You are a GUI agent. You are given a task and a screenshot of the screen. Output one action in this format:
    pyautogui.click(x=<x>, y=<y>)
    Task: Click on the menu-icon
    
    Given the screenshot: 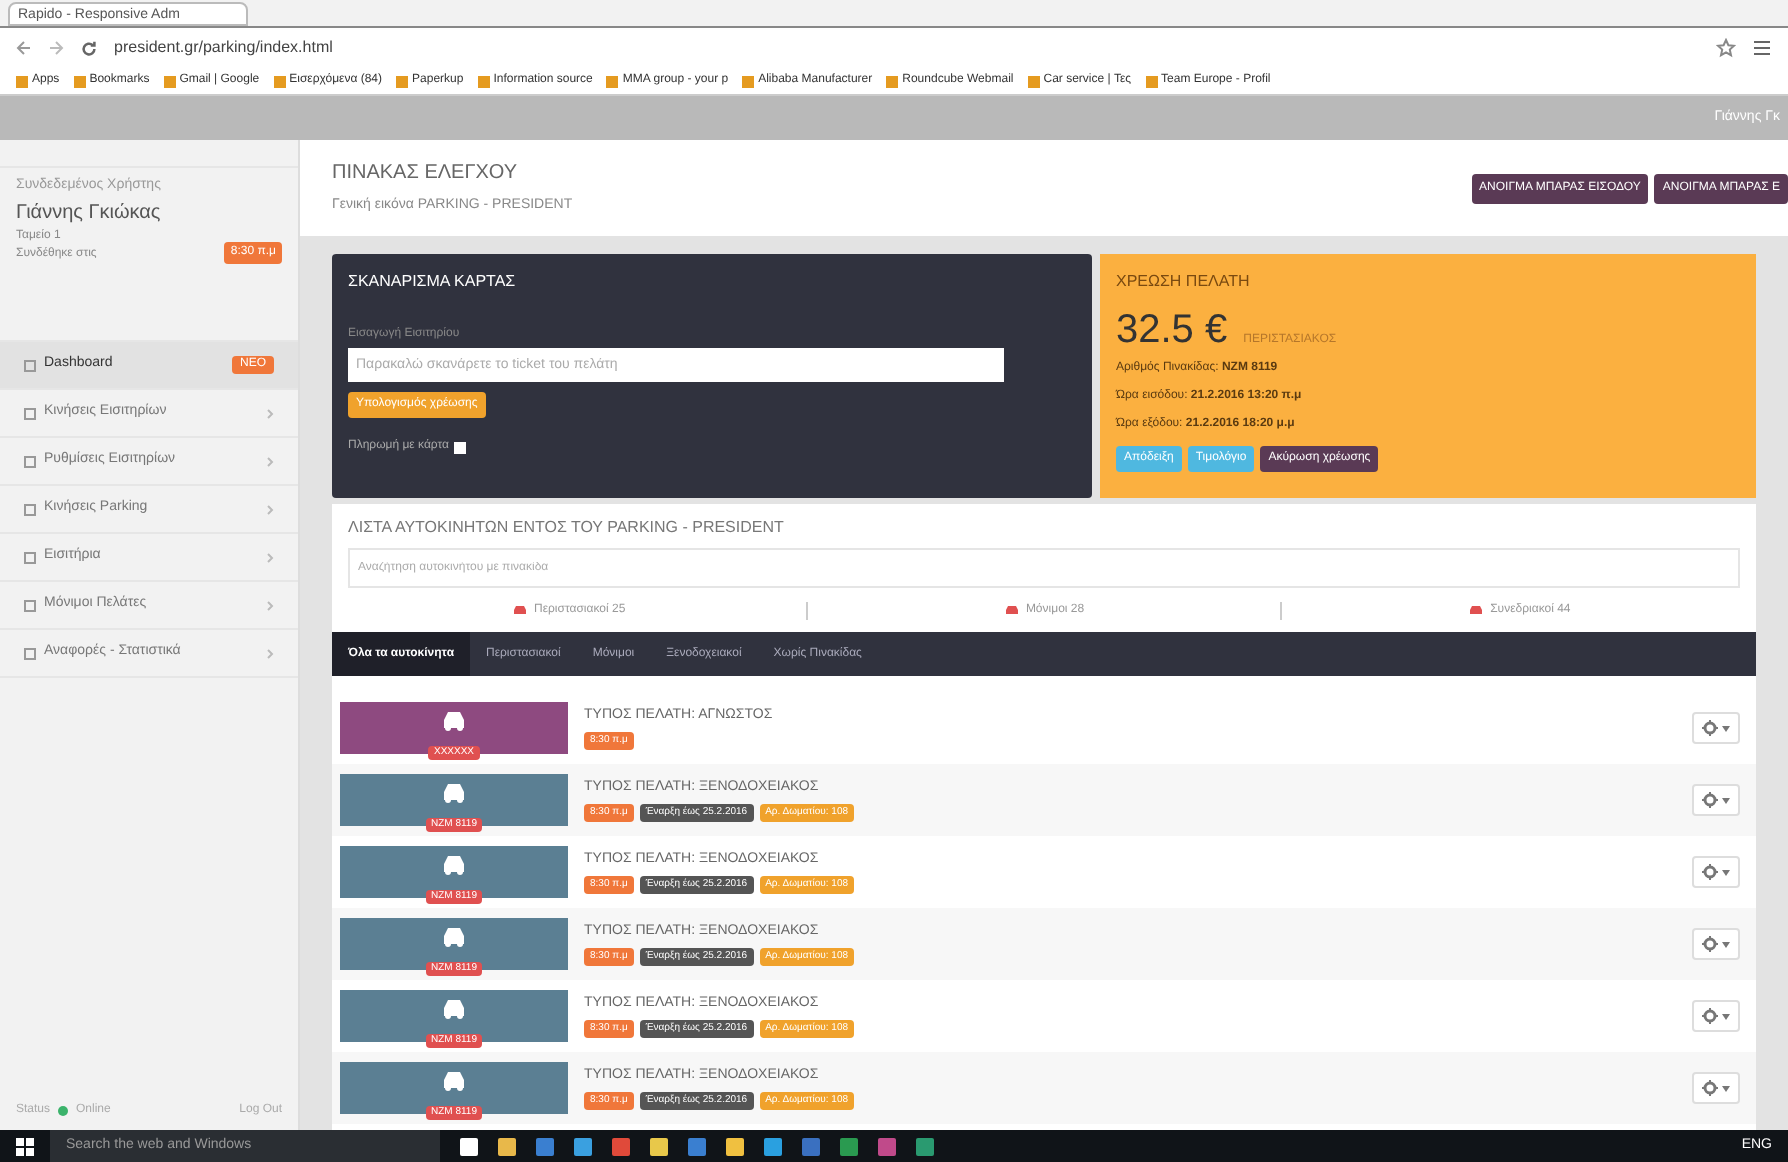 What is the action you would take?
    pyautogui.click(x=1762, y=48)
    